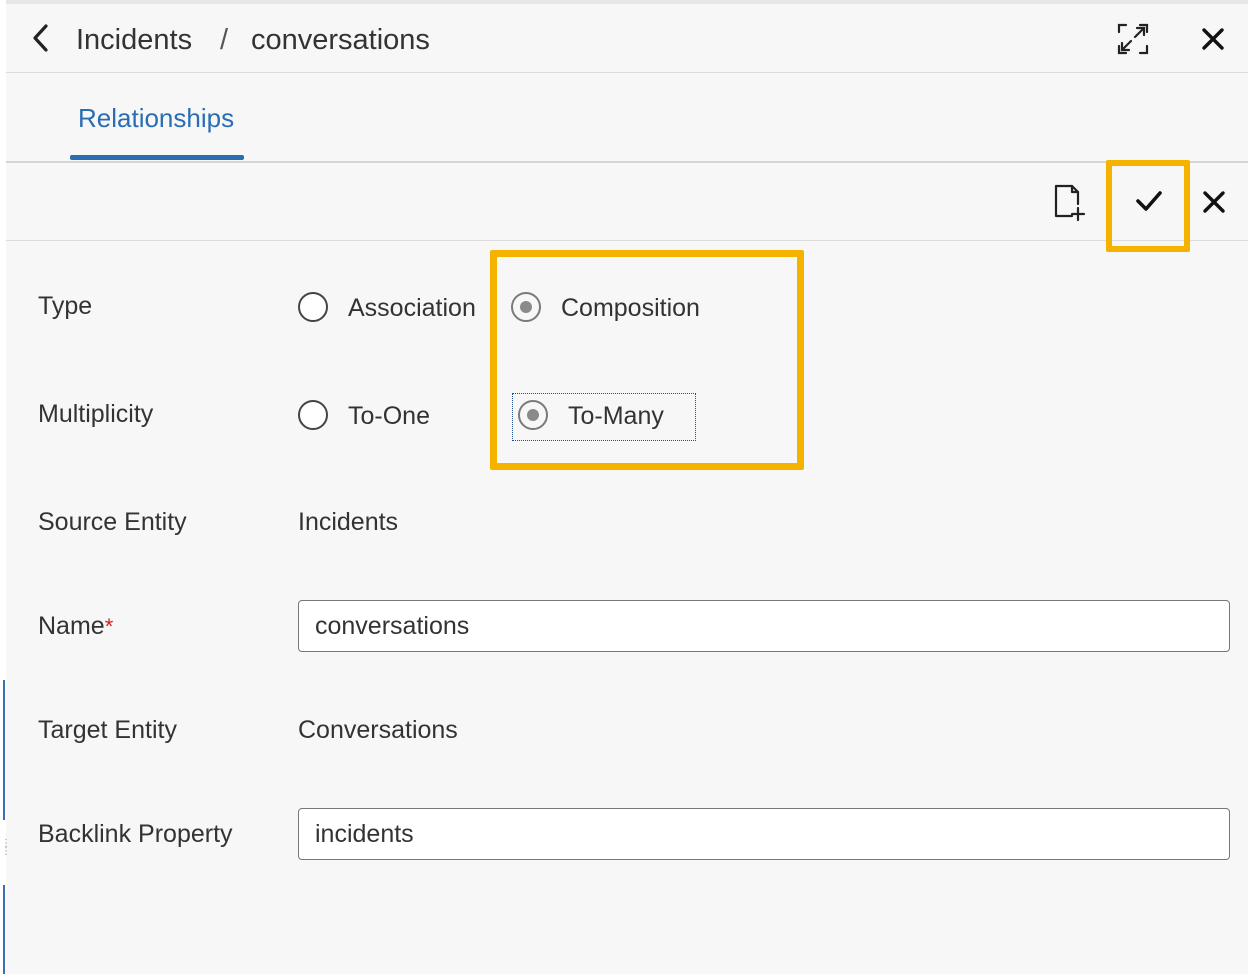  Describe the element at coordinates (412, 308) in the screenshot. I see `radio-association-label: Association` at that location.